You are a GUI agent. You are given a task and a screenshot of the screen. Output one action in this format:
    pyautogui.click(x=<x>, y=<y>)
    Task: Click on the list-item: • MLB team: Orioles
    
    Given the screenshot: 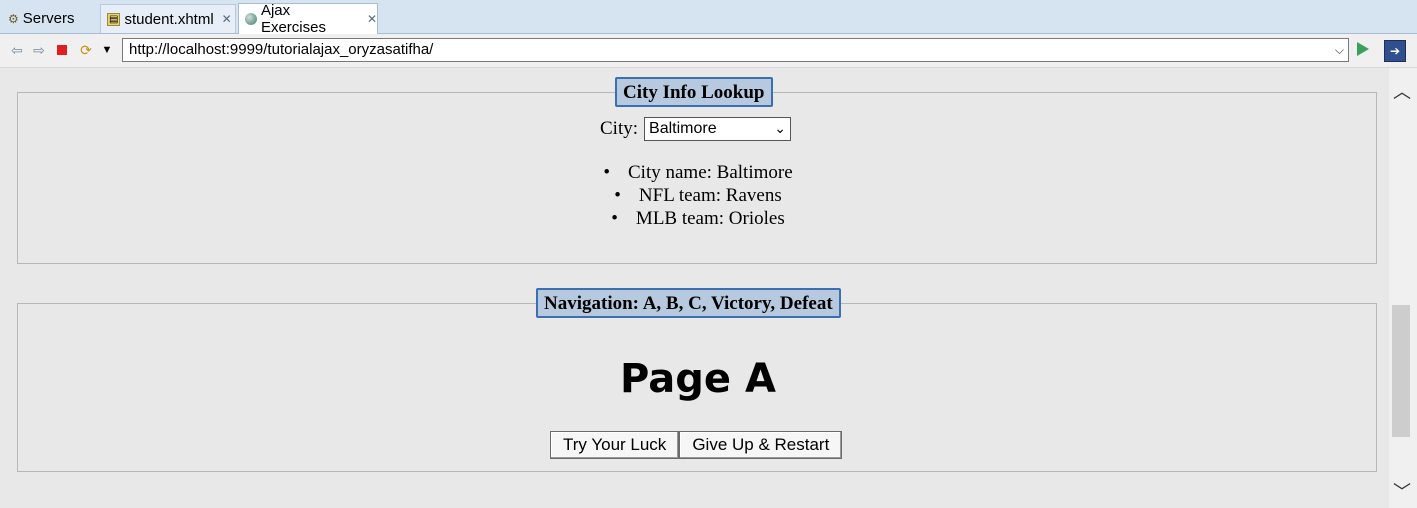 What is the action you would take?
    pyautogui.click(x=698, y=218)
    